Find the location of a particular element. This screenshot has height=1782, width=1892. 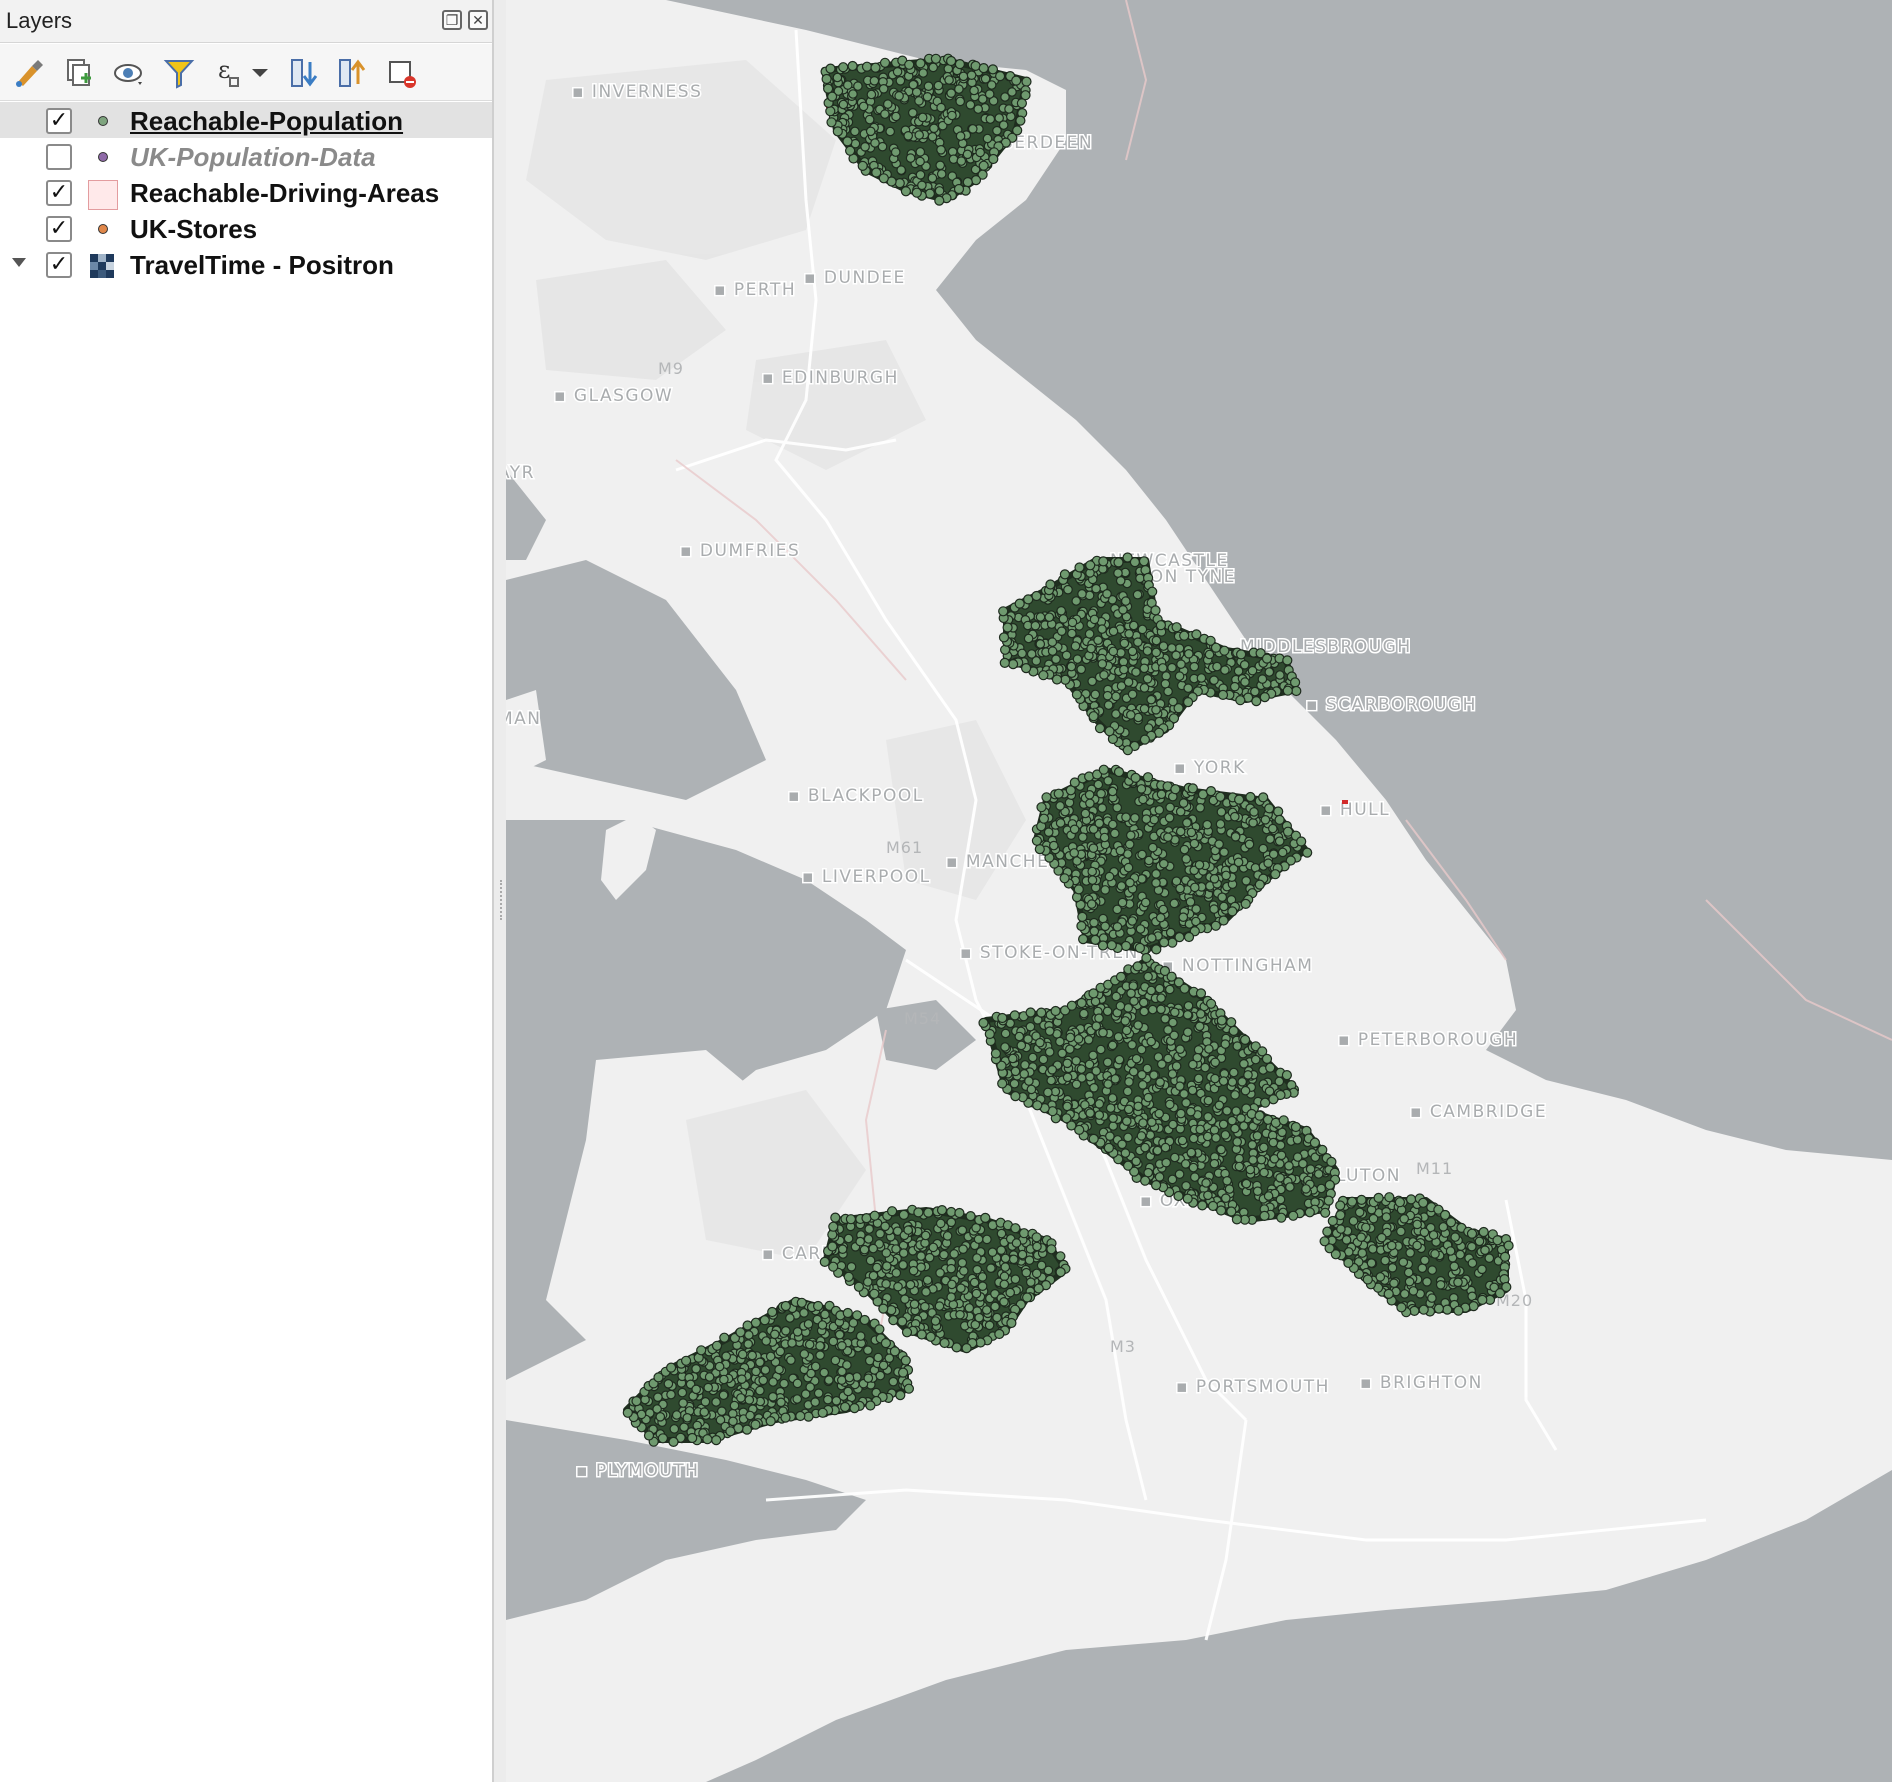

layer-row-reachable-population: ✓ Reachable-Population is located at coordinates (246, 120).